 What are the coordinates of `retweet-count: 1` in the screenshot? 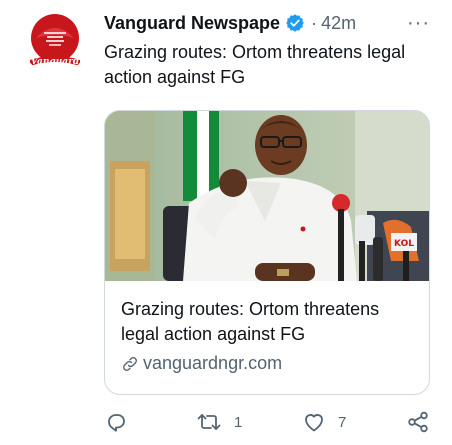 It's located at (238, 422).